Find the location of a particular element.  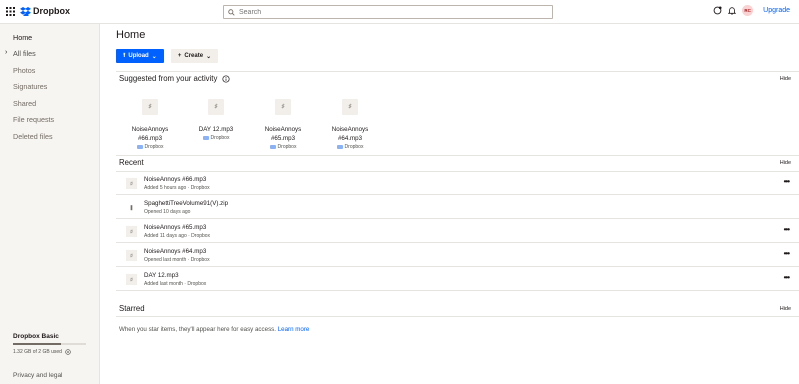

search-input is located at coordinates (389, 12).